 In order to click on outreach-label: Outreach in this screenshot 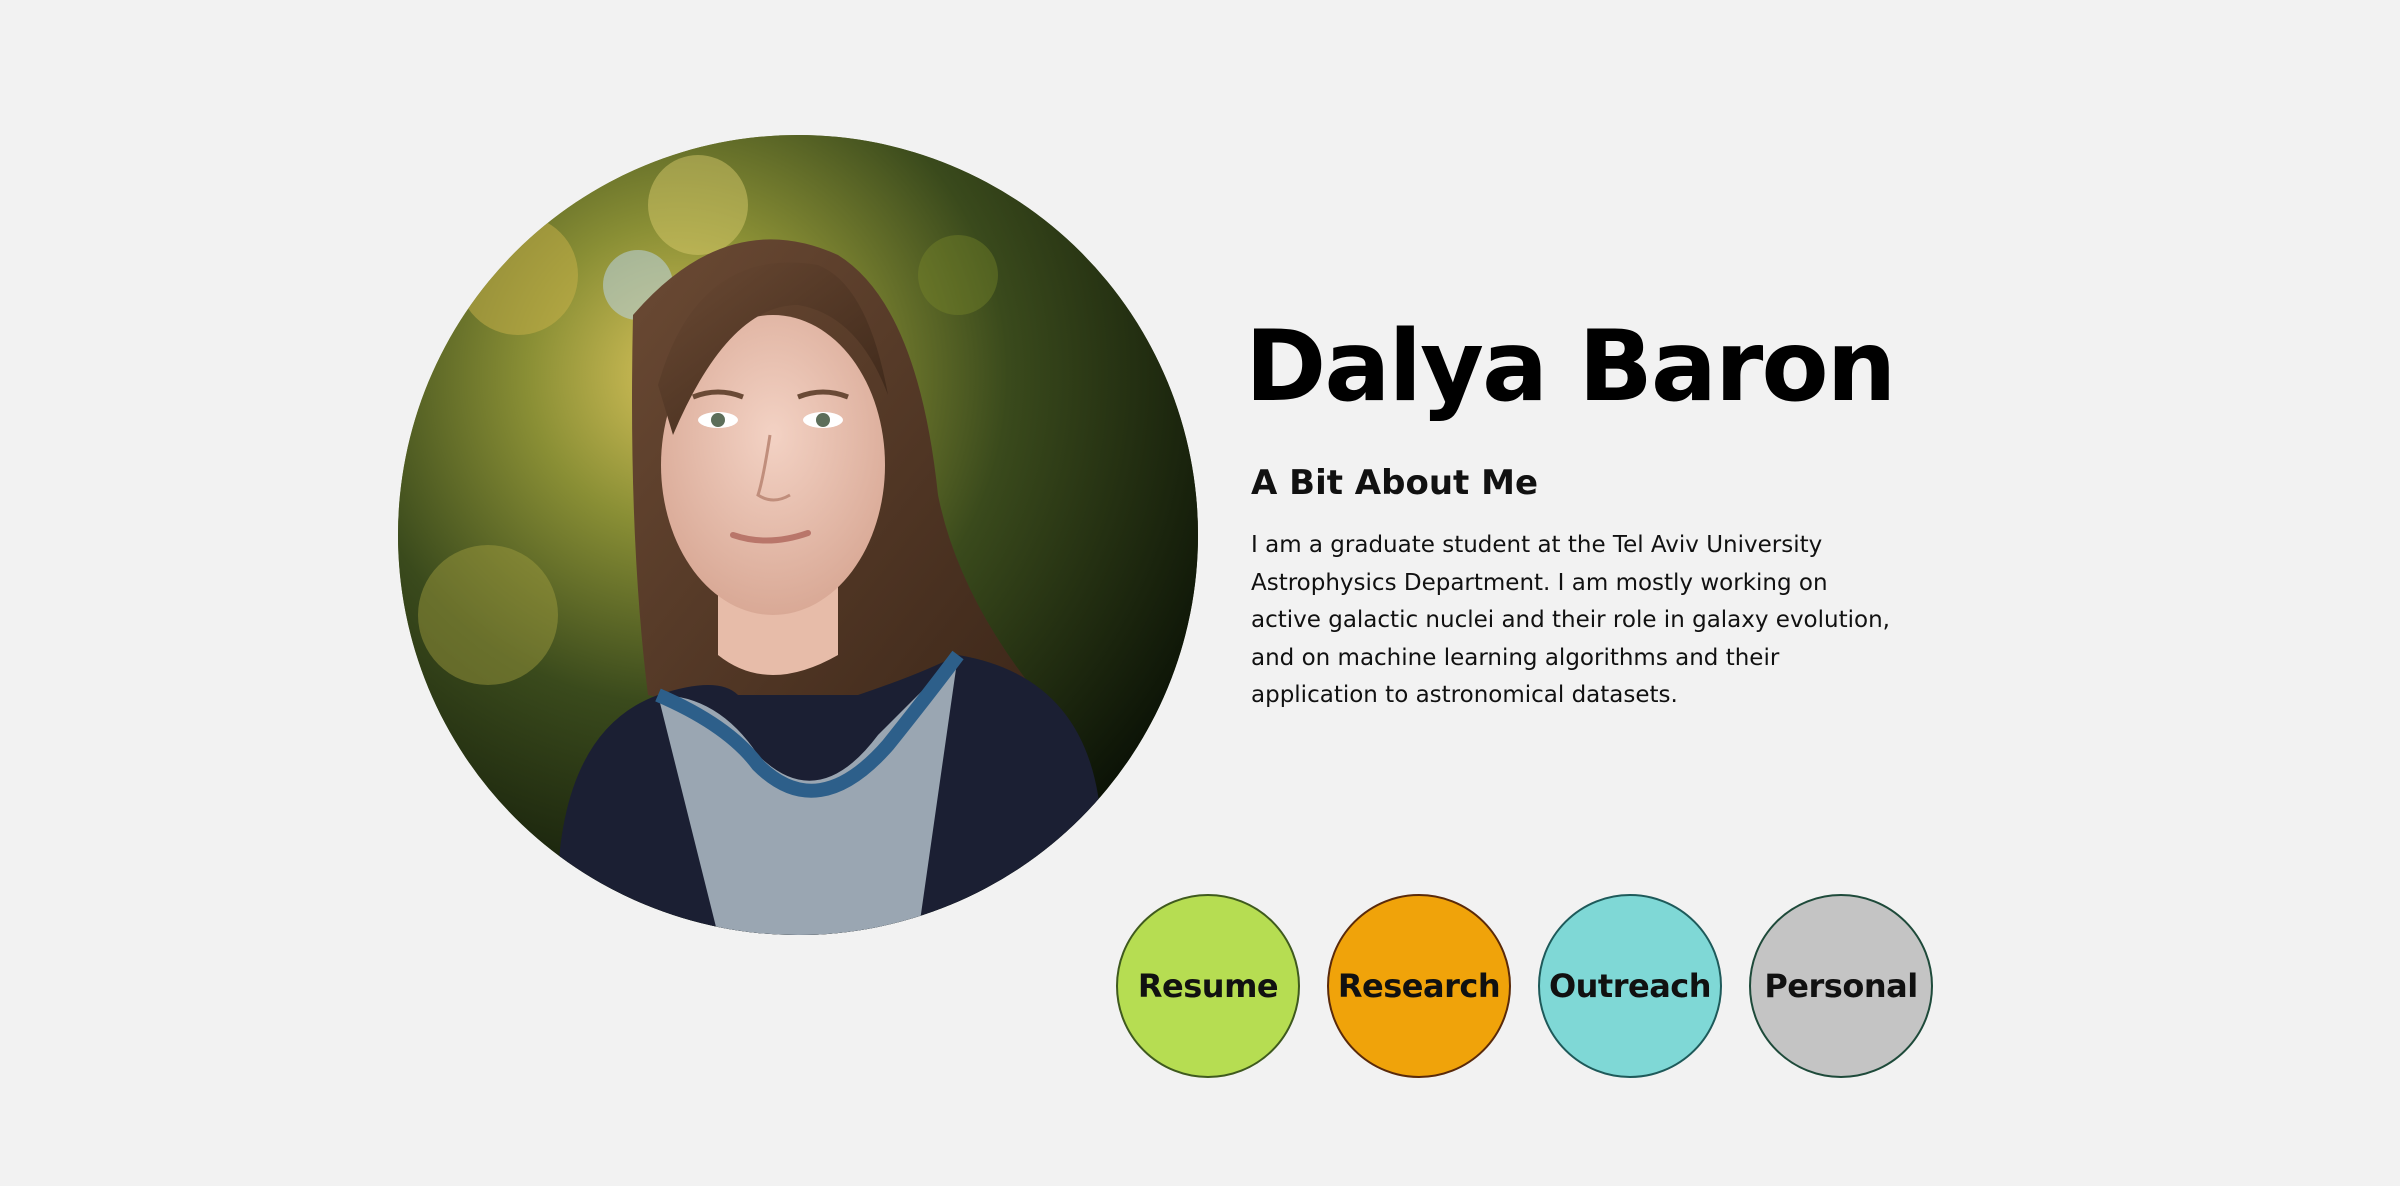, I will do `click(1630, 986)`.